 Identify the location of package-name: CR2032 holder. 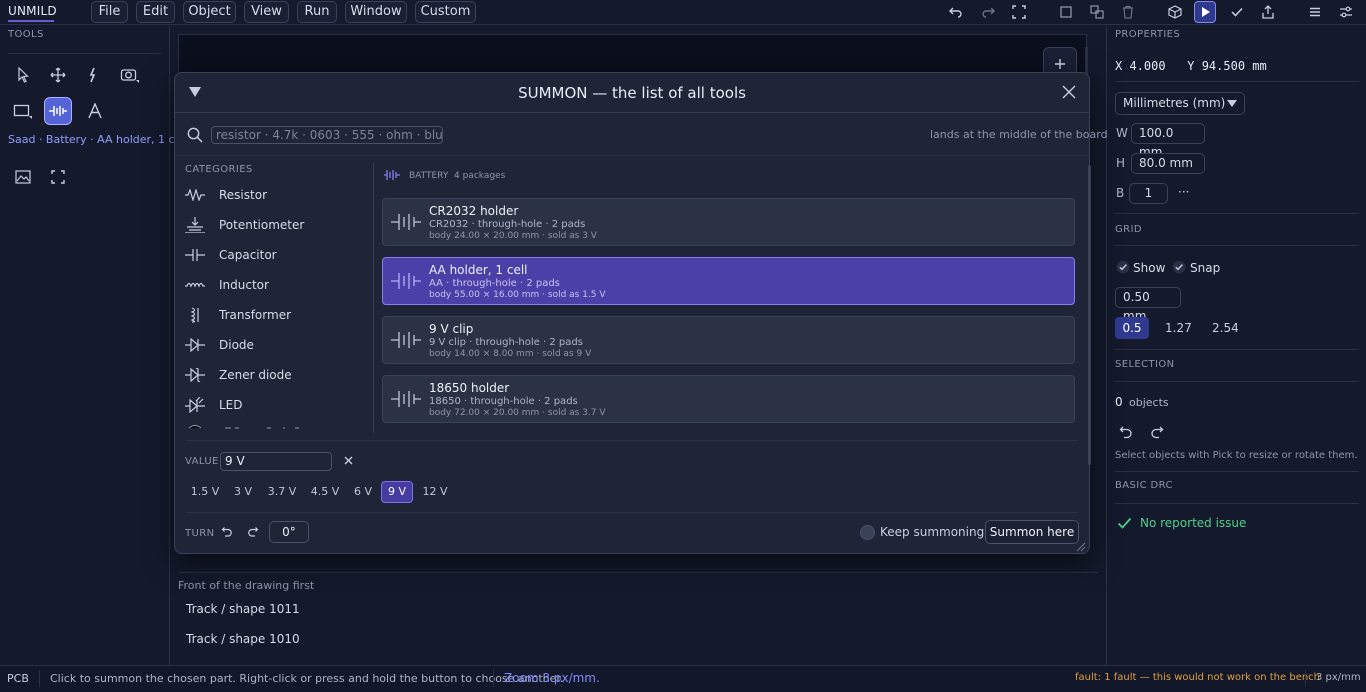
(474, 211).